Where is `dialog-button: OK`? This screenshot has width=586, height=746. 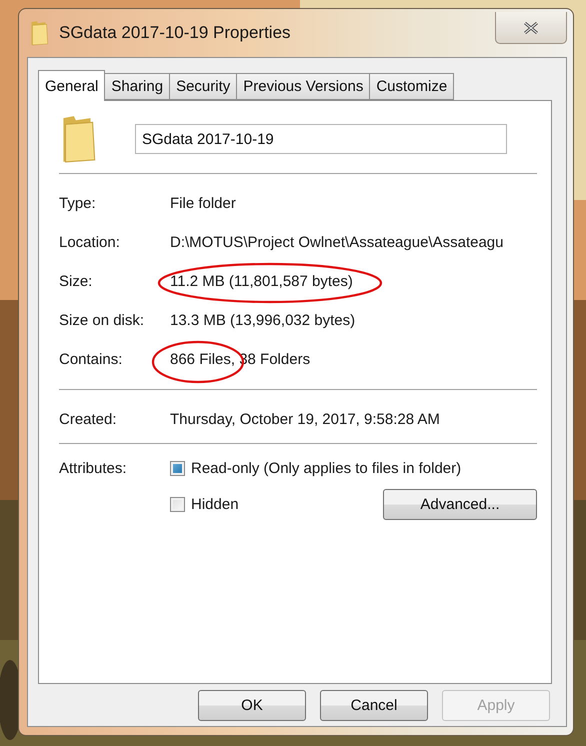 dialog-button: OK is located at coordinates (252, 705).